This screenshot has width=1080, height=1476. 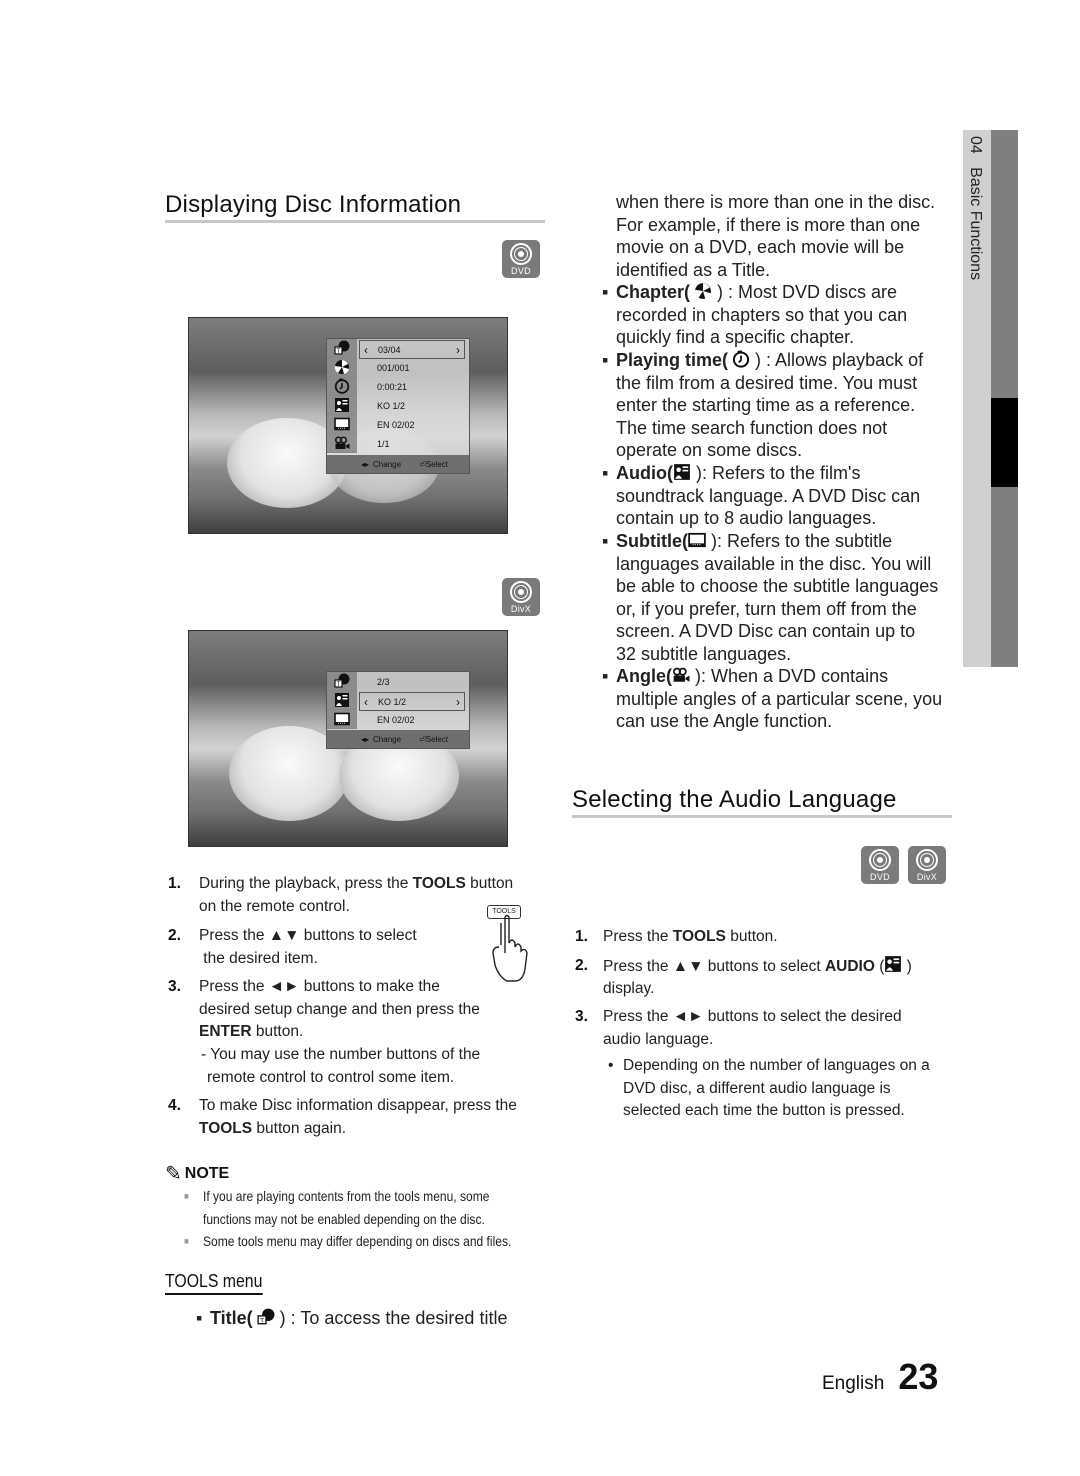 What do you see at coordinates (879, 966) in the screenshot?
I see `step-text: (` at bounding box center [879, 966].